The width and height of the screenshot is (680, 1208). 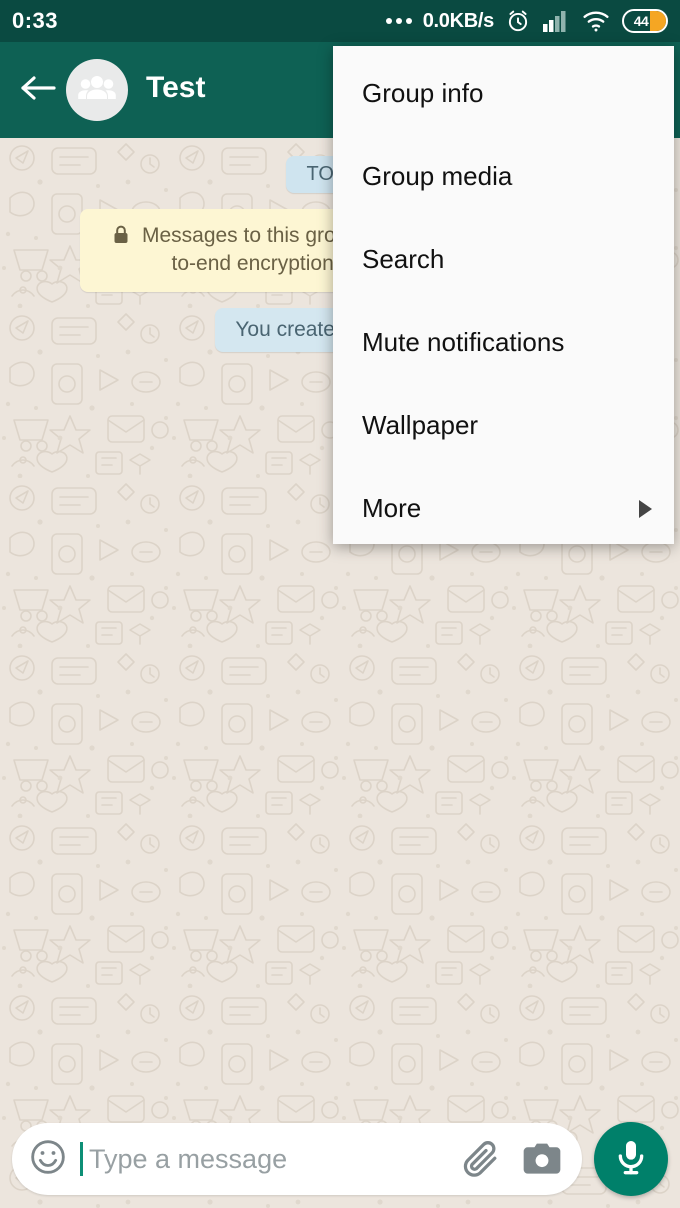 I want to click on menu-item-label: Group info, so click(x=423, y=93).